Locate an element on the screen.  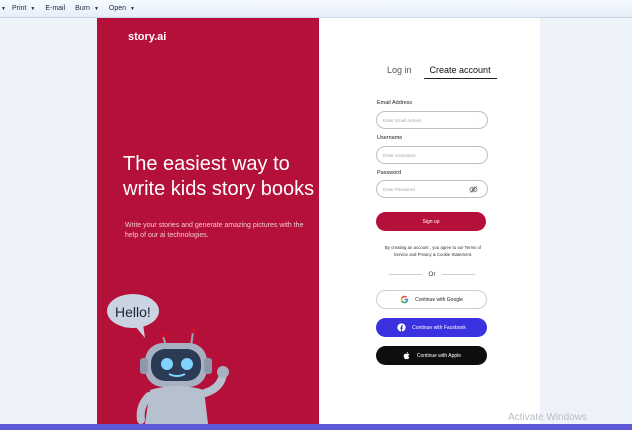
facebook-button-label: Continue with Facebook is located at coordinates (439, 327).